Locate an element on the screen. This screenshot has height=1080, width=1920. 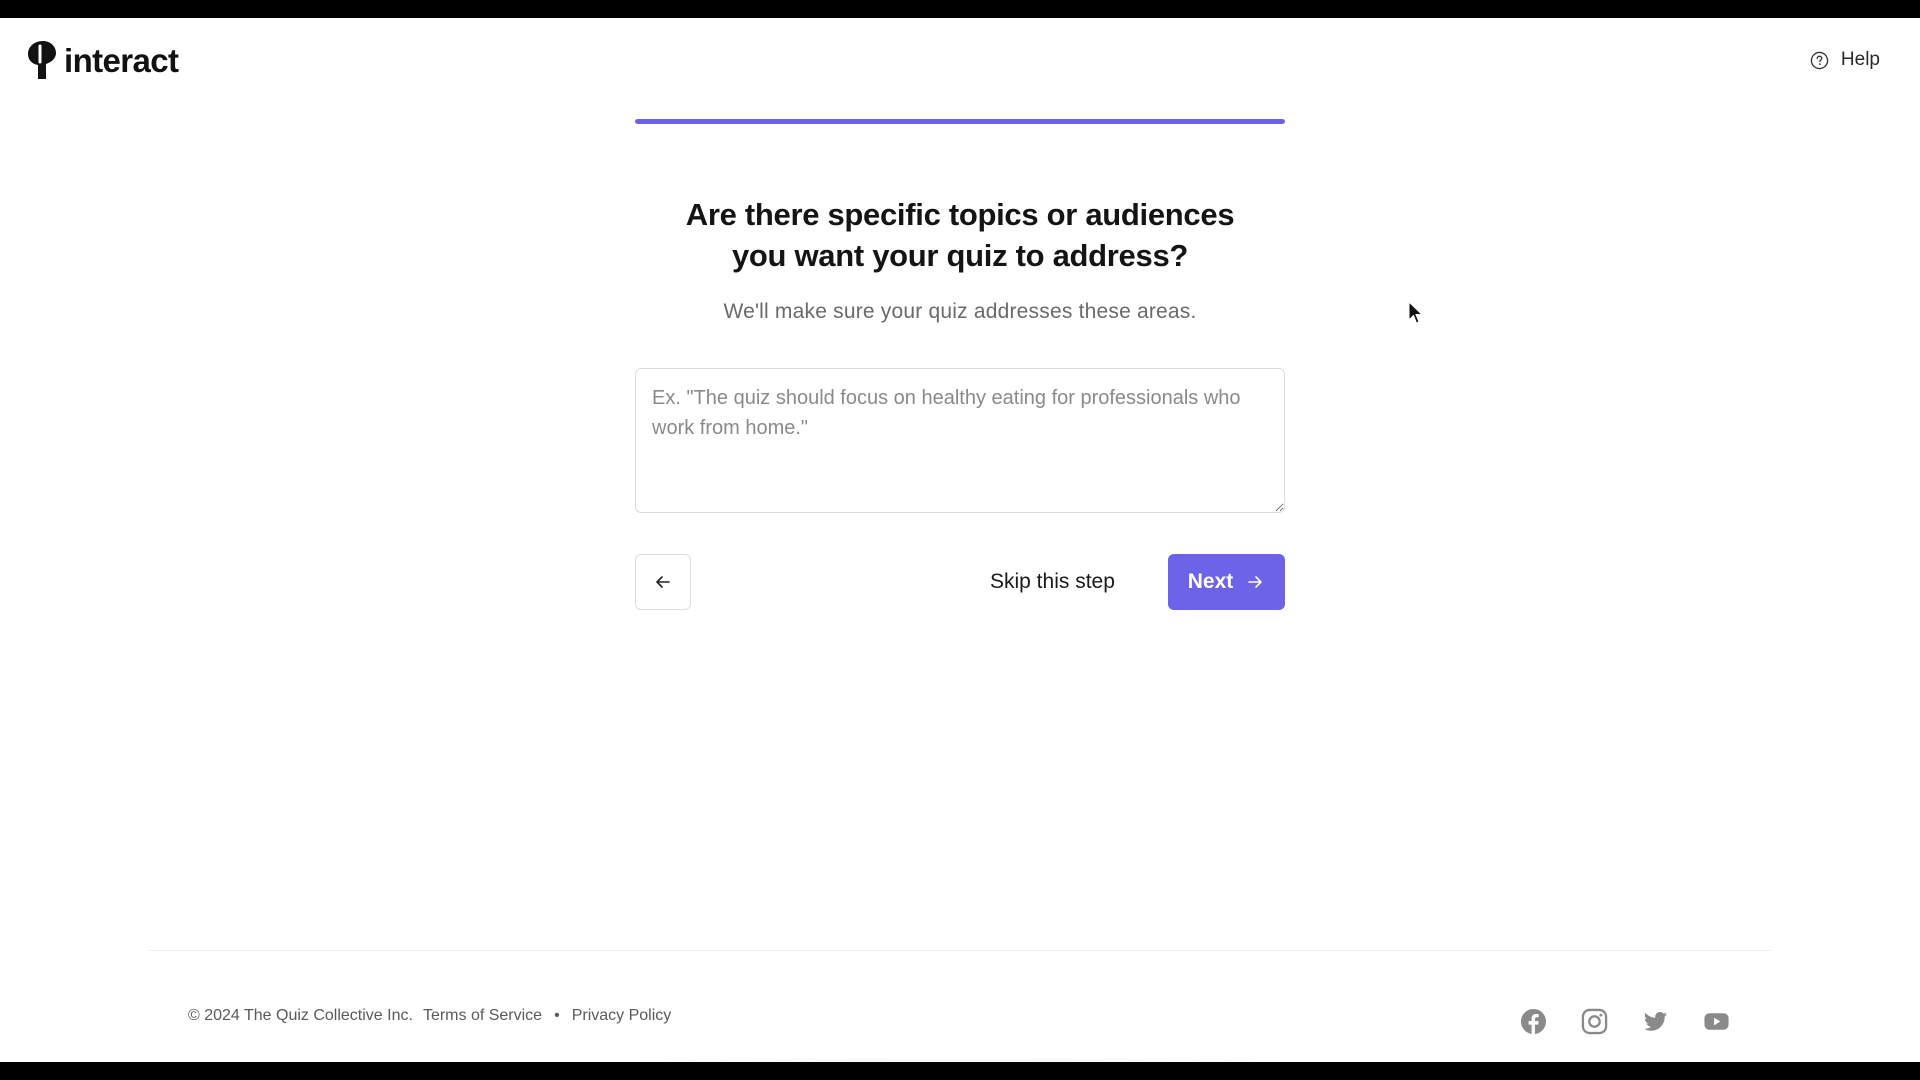
progress-bar is located at coordinates (960, 121).